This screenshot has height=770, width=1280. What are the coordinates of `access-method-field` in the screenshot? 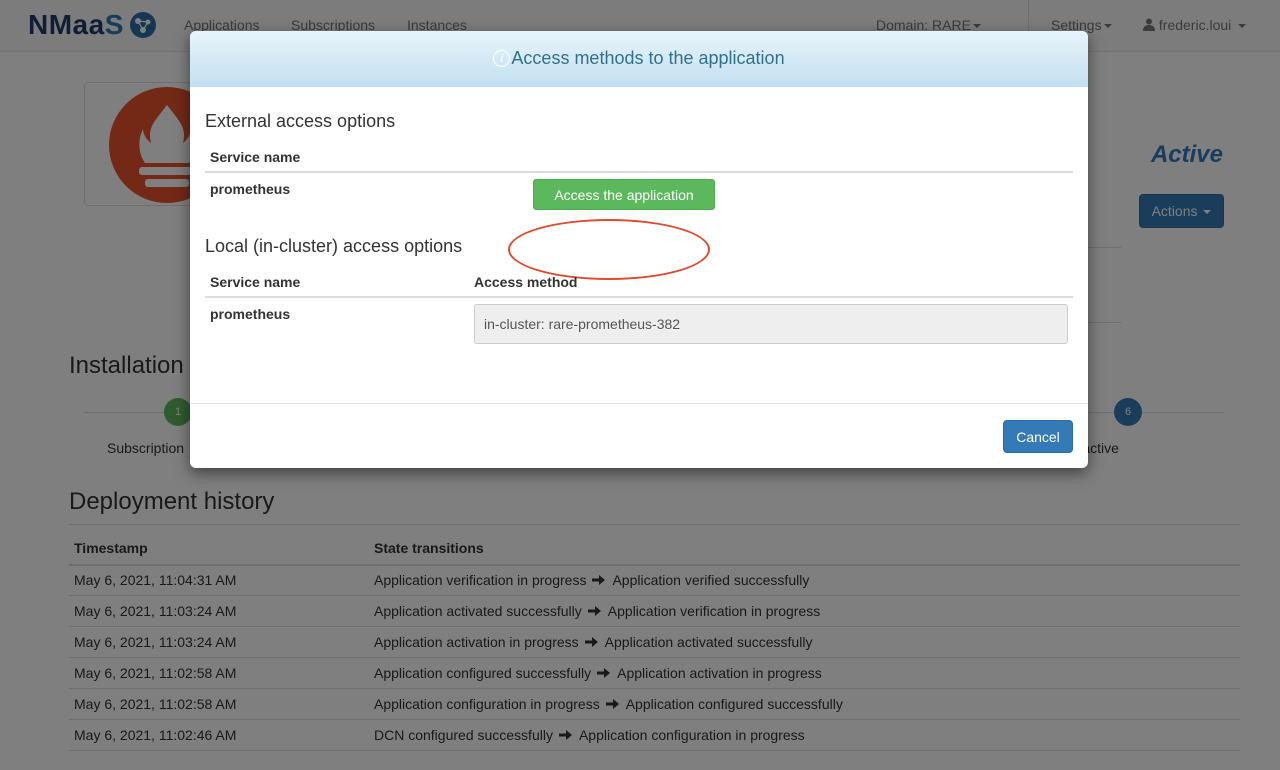 It's located at (771, 324).